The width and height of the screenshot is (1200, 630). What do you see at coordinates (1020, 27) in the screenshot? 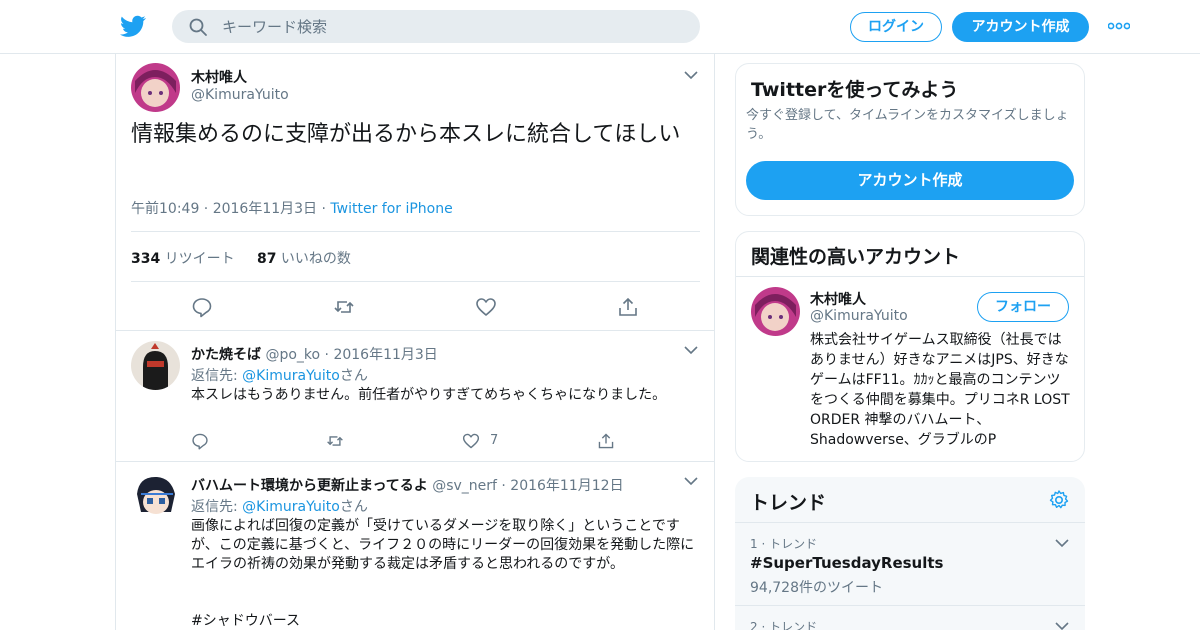
I see `signup-button: アカウント作成` at bounding box center [1020, 27].